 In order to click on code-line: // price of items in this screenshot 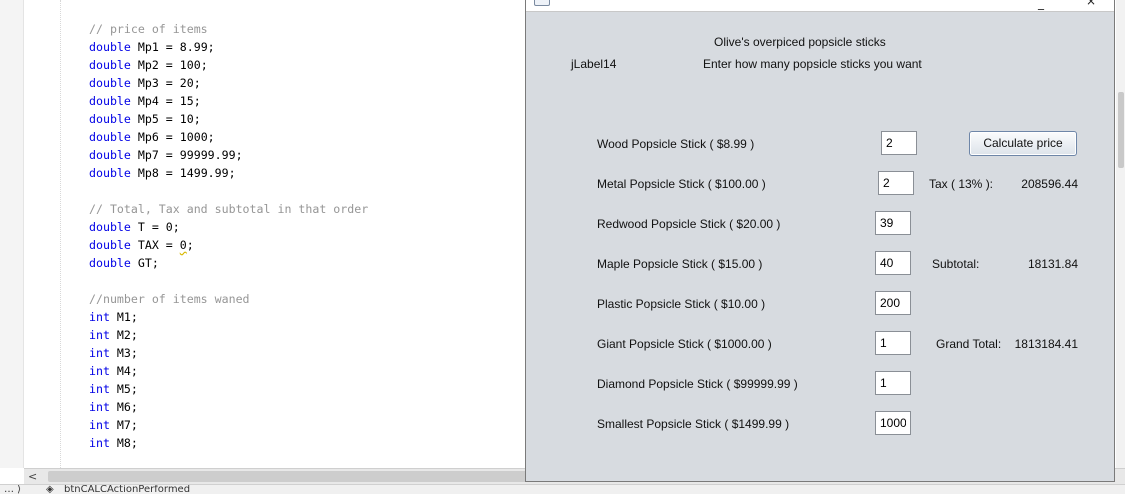, I will do `click(228, 29)`.